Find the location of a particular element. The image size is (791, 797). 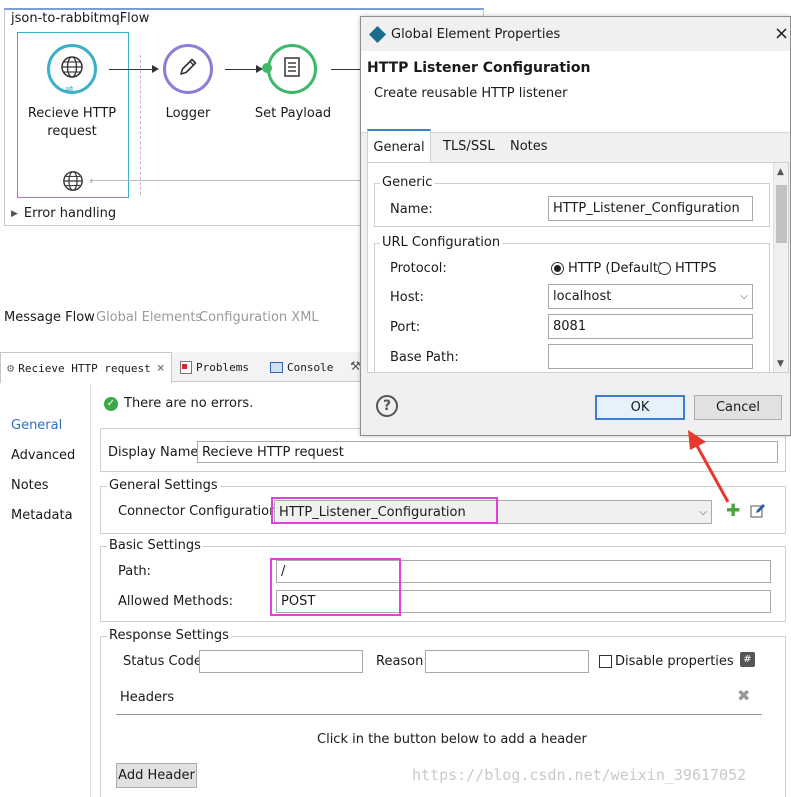

return-arrow-icon: ‹ is located at coordinates (91, 180).